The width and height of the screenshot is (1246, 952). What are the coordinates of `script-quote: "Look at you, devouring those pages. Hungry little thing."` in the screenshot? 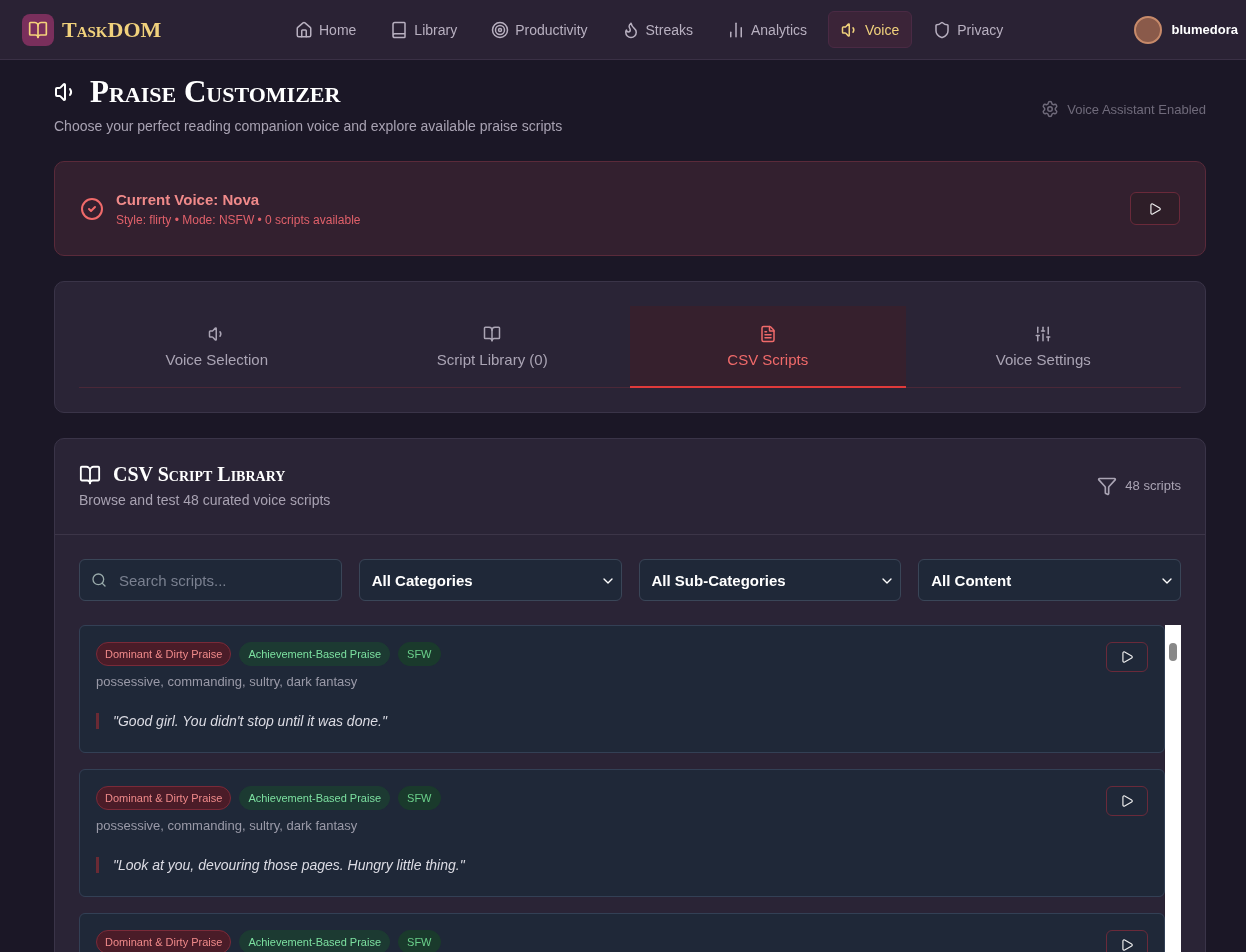 It's located at (601, 865).